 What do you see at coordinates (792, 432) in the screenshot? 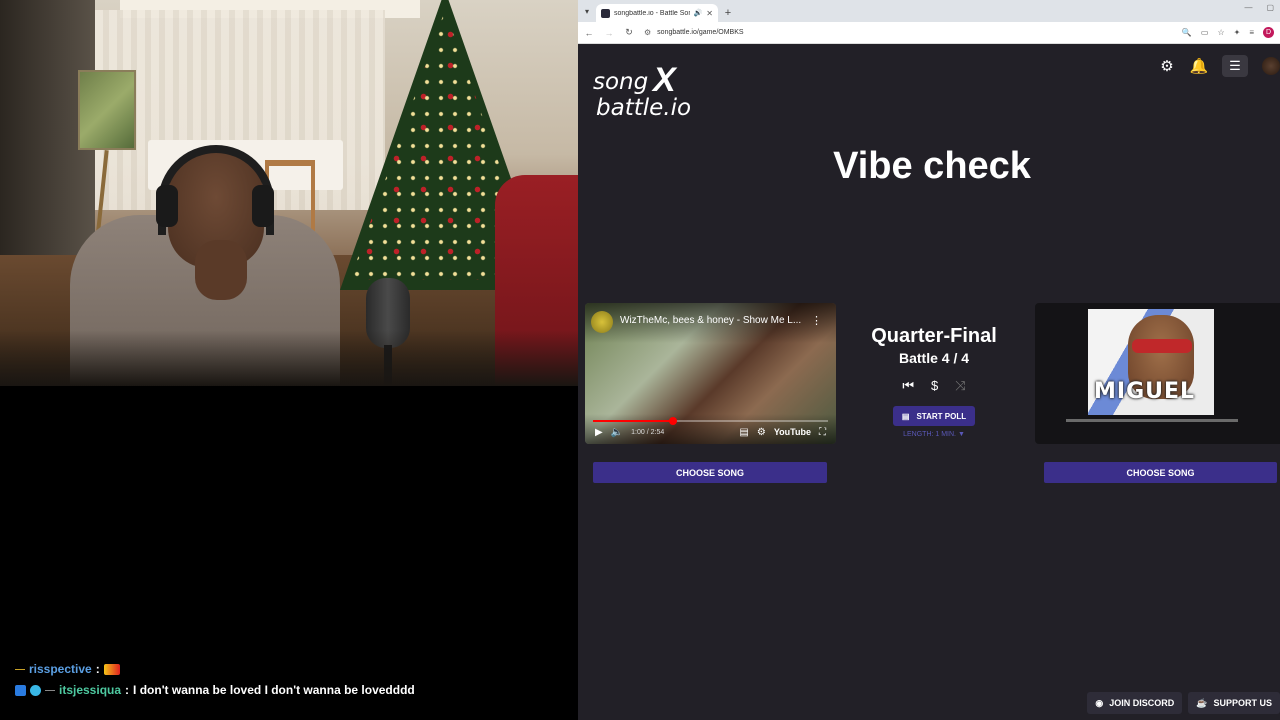
I see `youtube-logo: YouTube` at bounding box center [792, 432].